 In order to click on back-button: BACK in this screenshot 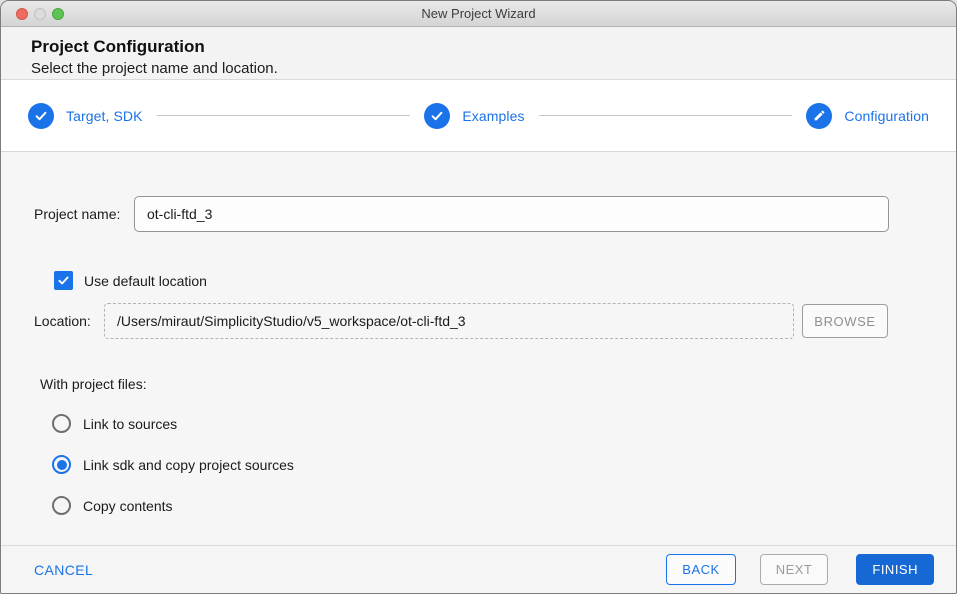, I will do `click(701, 569)`.